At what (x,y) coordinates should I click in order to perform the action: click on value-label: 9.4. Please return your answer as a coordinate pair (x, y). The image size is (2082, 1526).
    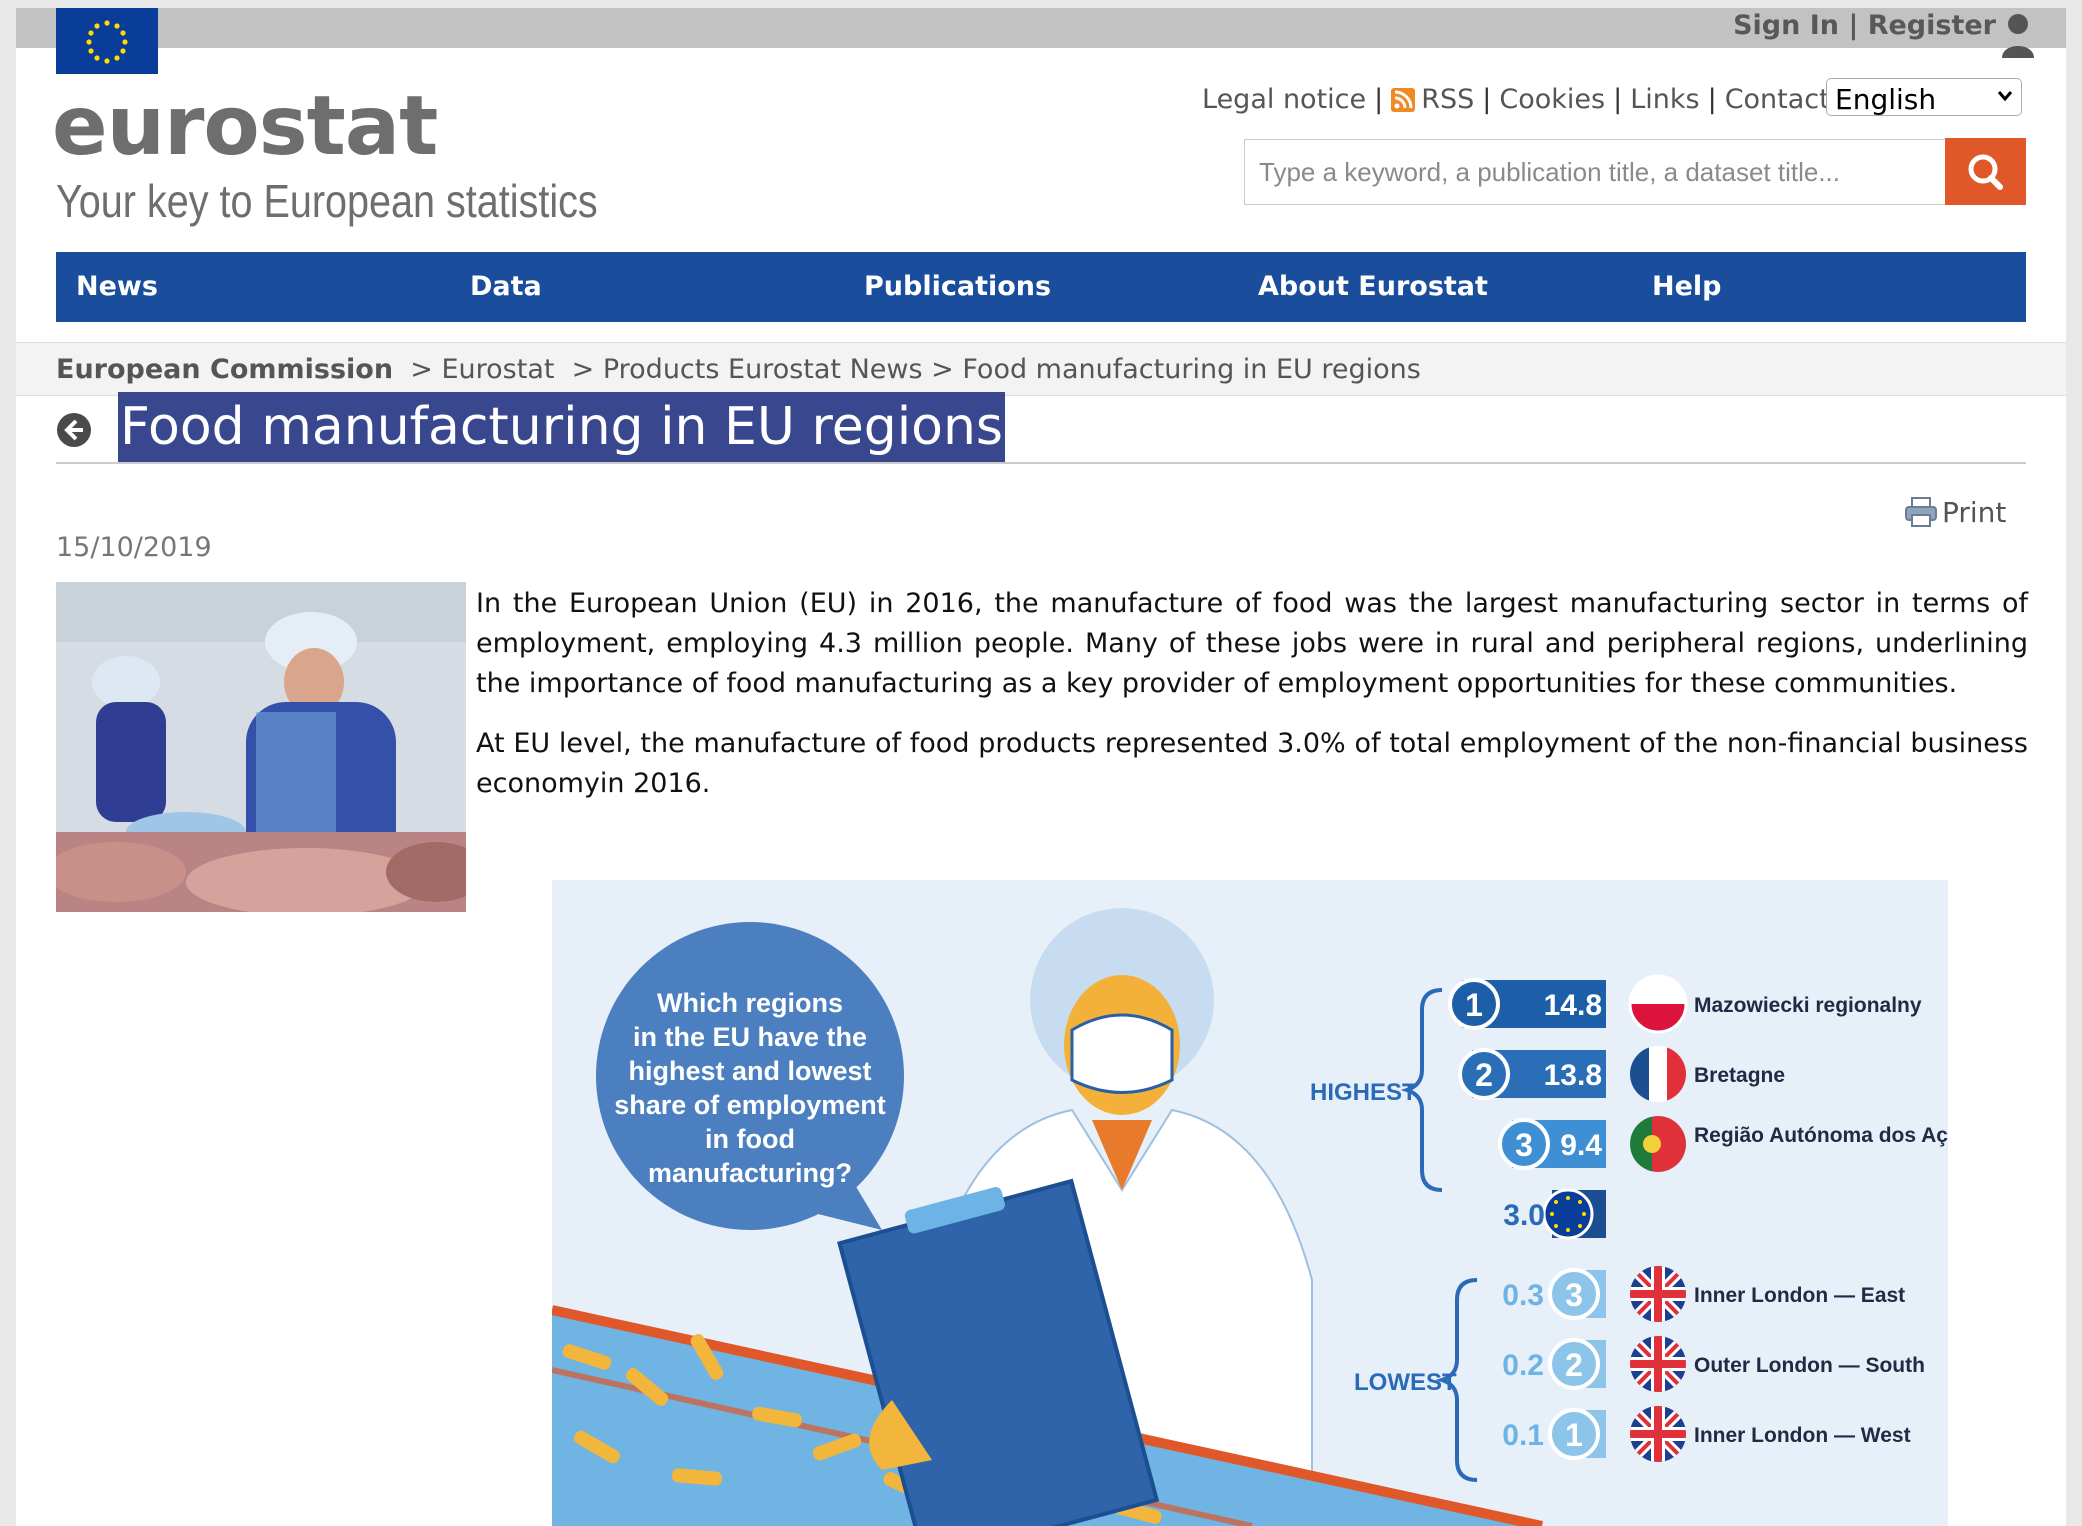
    Looking at the image, I should click on (1581, 1145).